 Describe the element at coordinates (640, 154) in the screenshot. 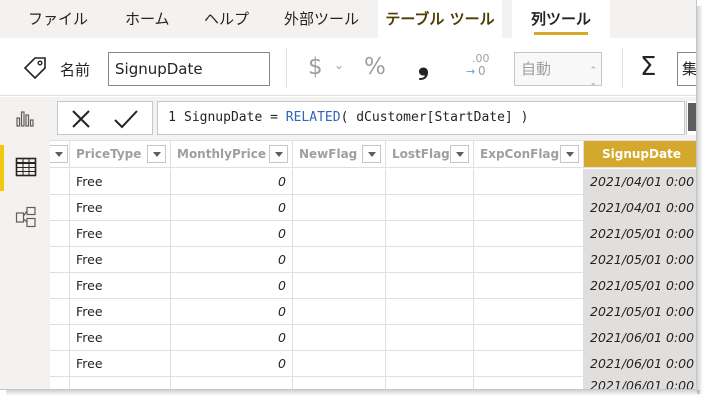

I see `column-header-signupdate: SignupDate` at that location.